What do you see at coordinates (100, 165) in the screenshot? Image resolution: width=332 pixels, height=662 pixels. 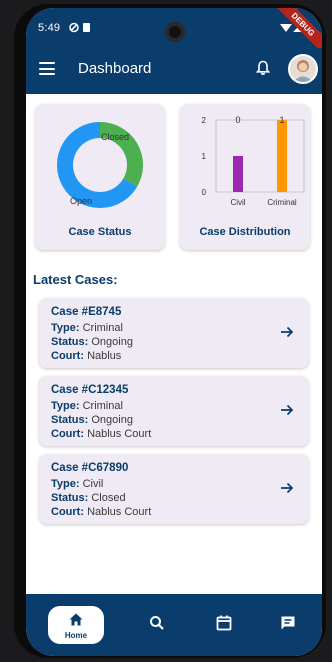 I see `case-status-donut-chart: Closed Open` at bounding box center [100, 165].